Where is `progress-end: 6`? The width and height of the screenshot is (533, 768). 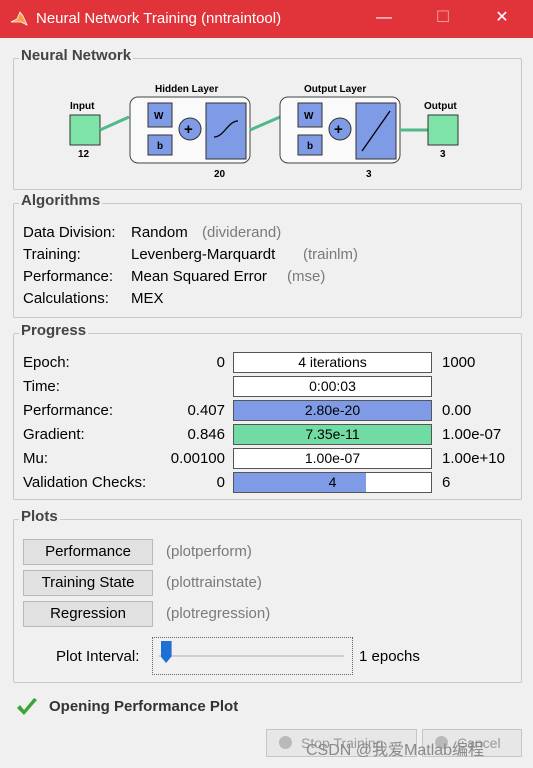 progress-end: 6 is located at coordinates (446, 482).